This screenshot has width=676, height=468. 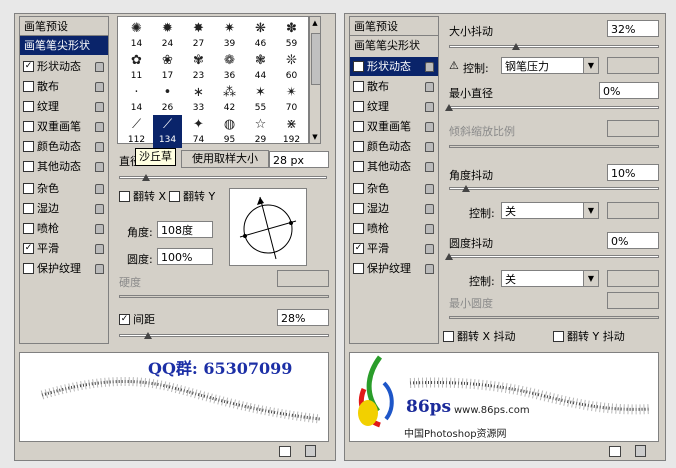 What do you see at coordinates (136, 99) in the screenshot?
I see `brush-tip-cell: · 14` at bounding box center [136, 99].